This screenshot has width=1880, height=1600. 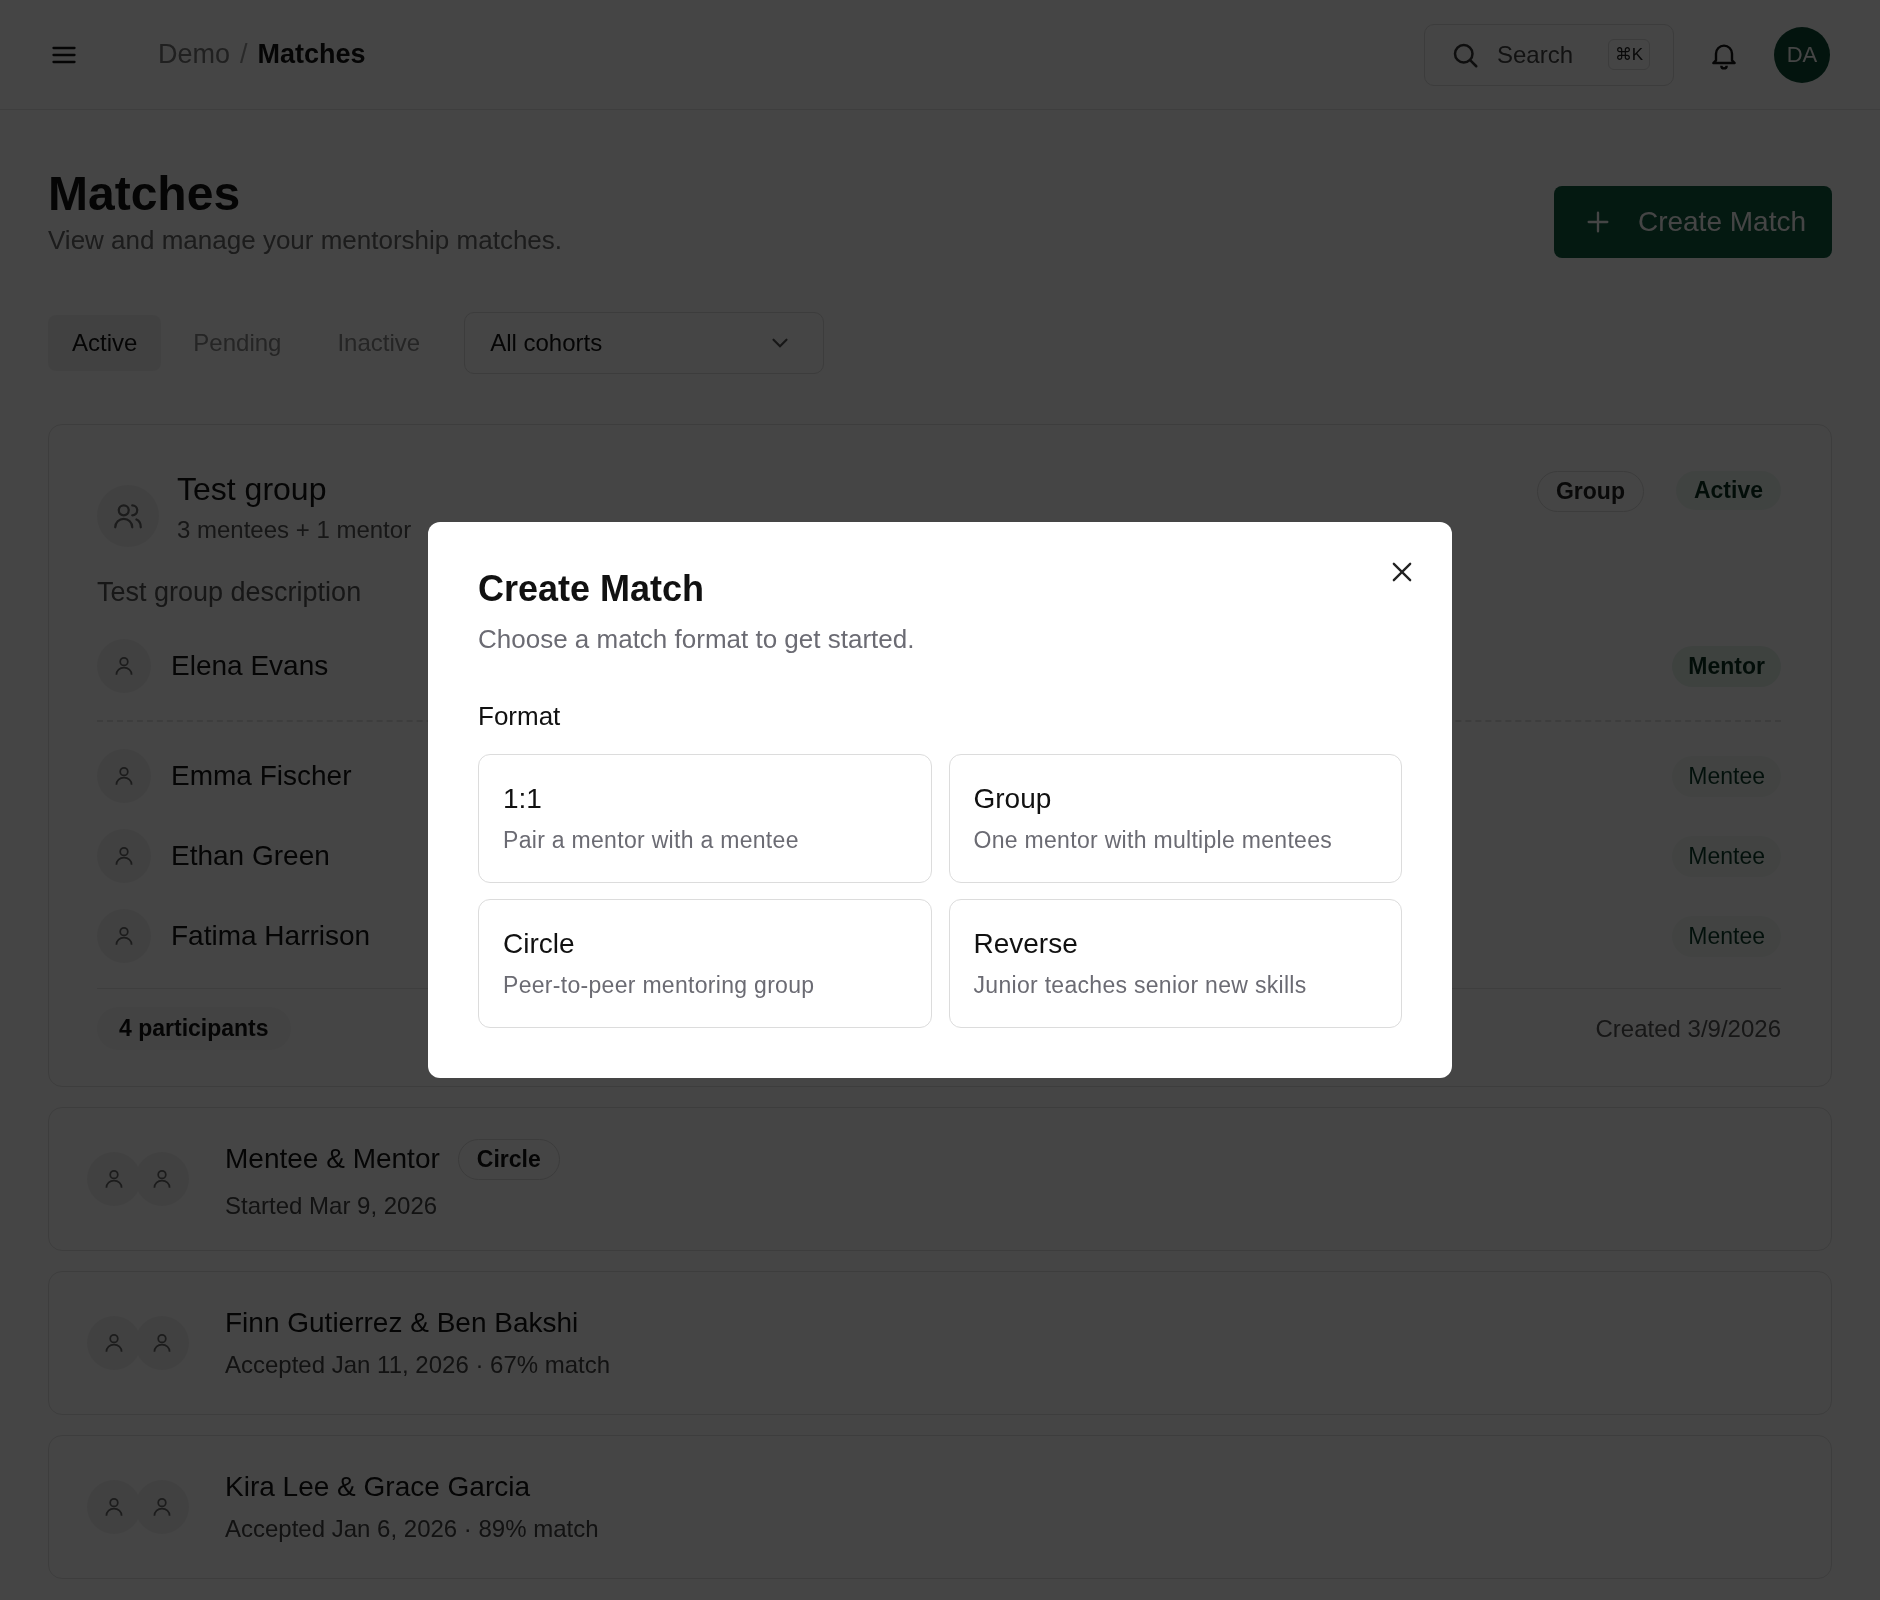 I want to click on match-title: Kira Lee & Grace Garcia, so click(x=378, y=1487).